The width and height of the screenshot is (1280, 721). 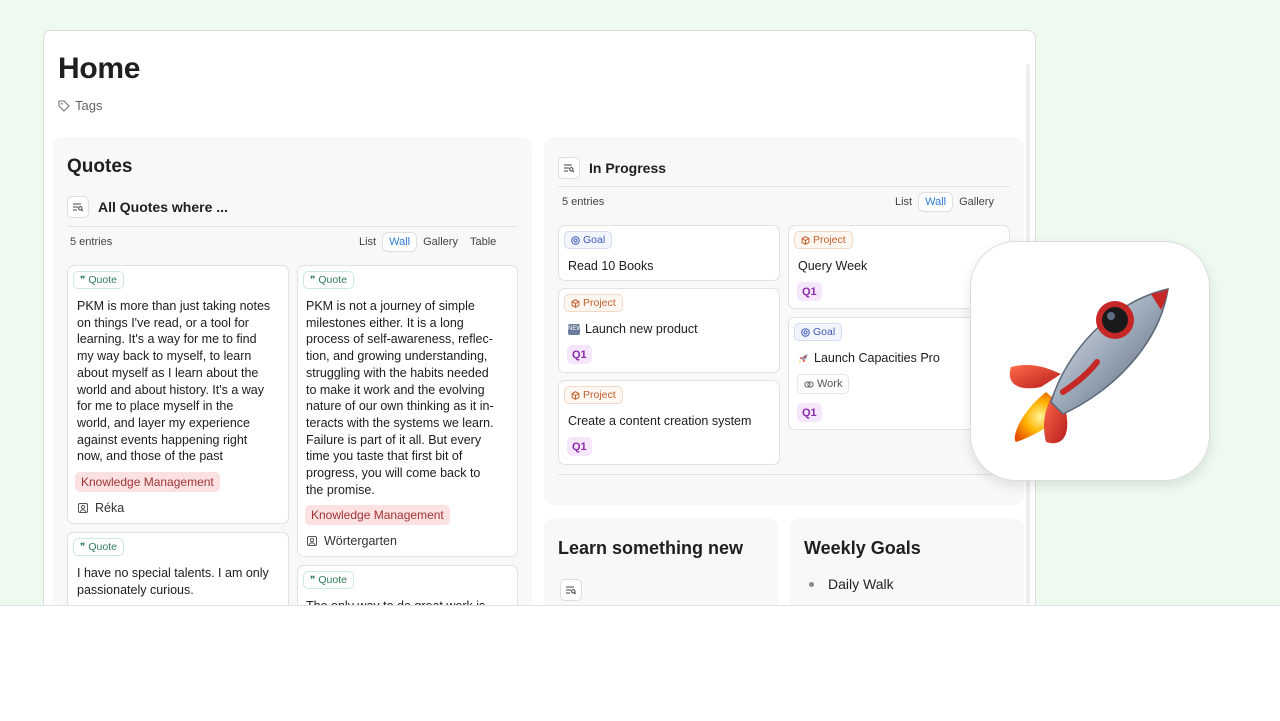 What do you see at coordinates (809, 384) in the screenshot?
I see `work-icon` at bounding box center [809, 384].